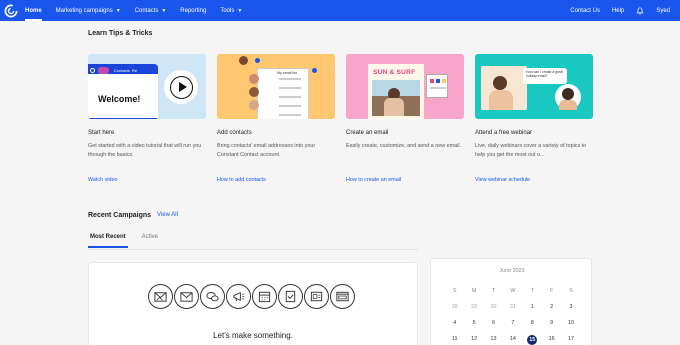  What do you see at coordinates (160, 296) in the screenshot?
I see `email-image-icon` at bounding box center [160, 296].